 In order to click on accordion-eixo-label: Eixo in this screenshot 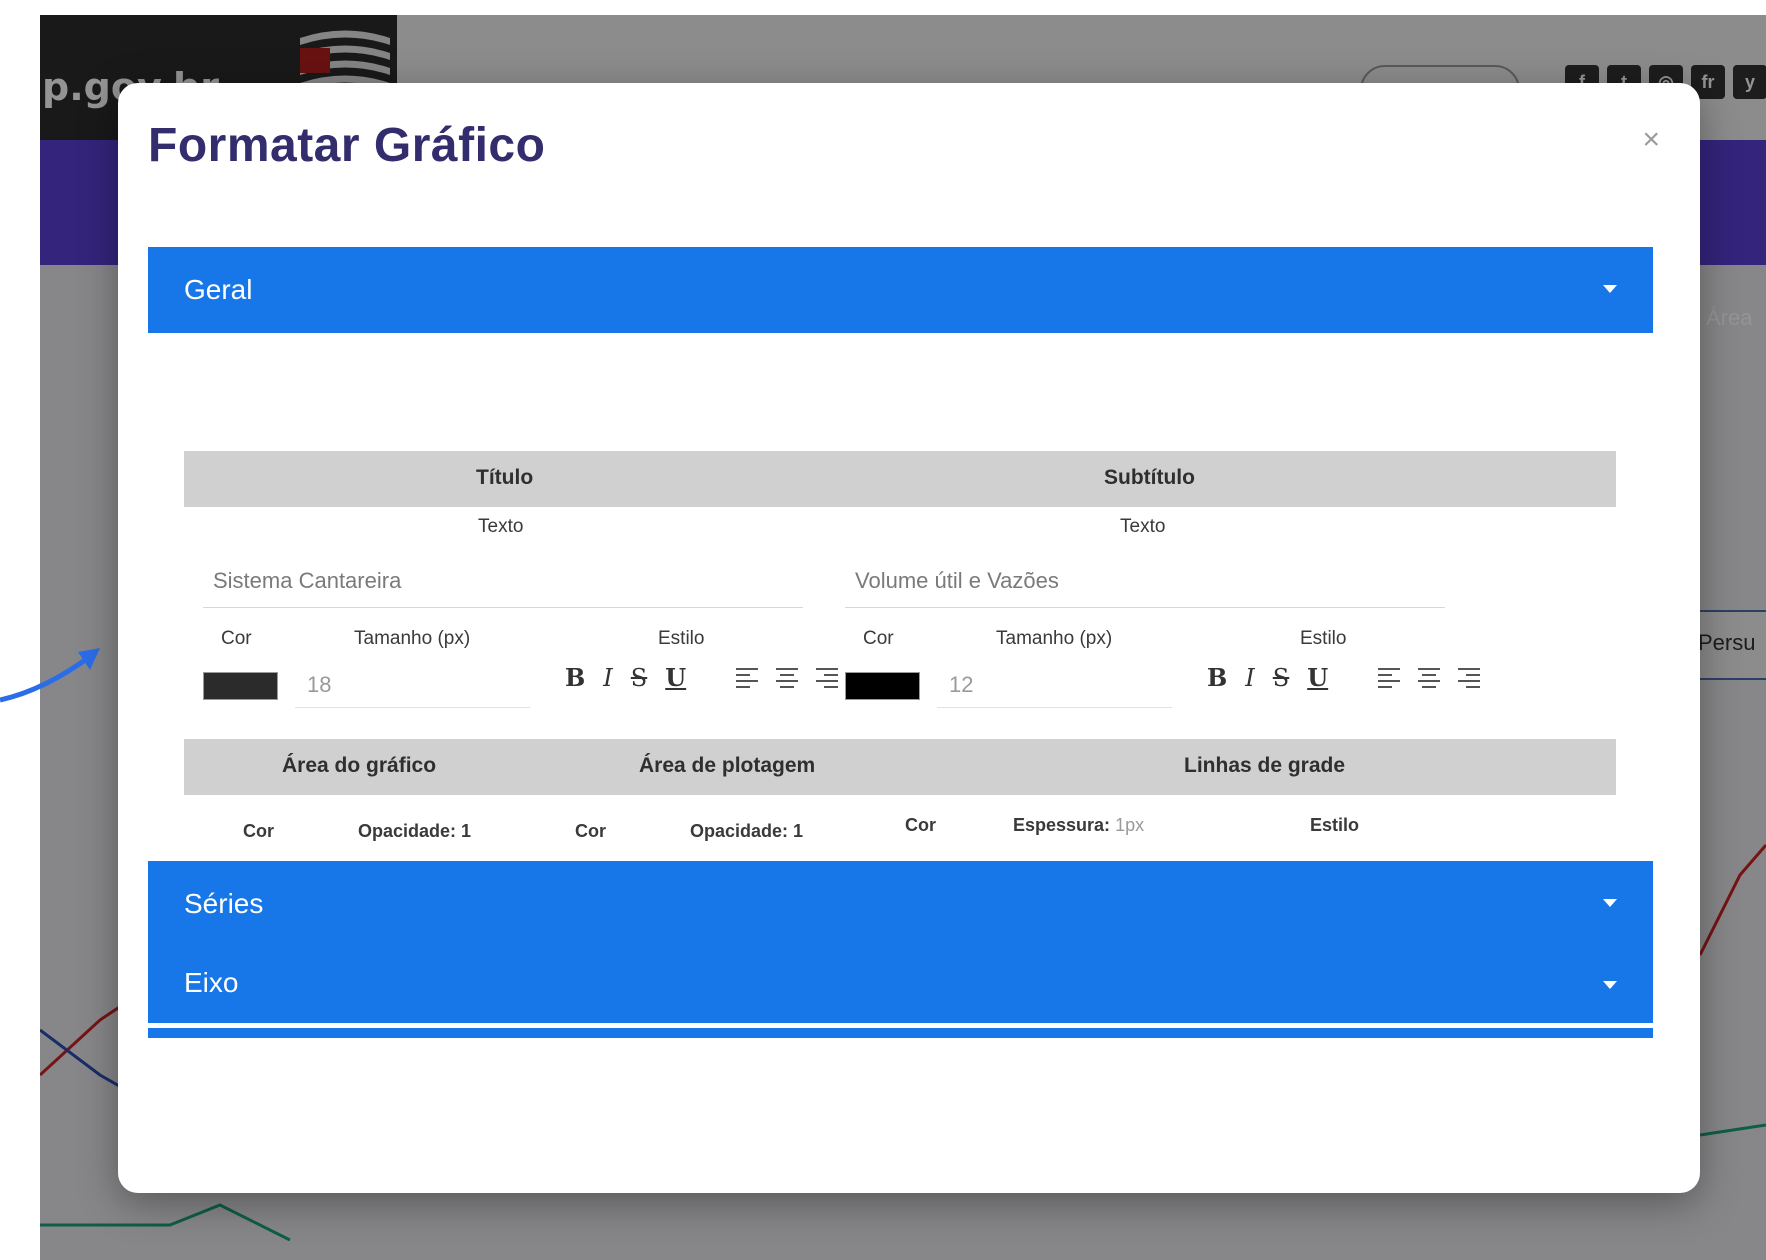, I will do `click(211, 982)`.